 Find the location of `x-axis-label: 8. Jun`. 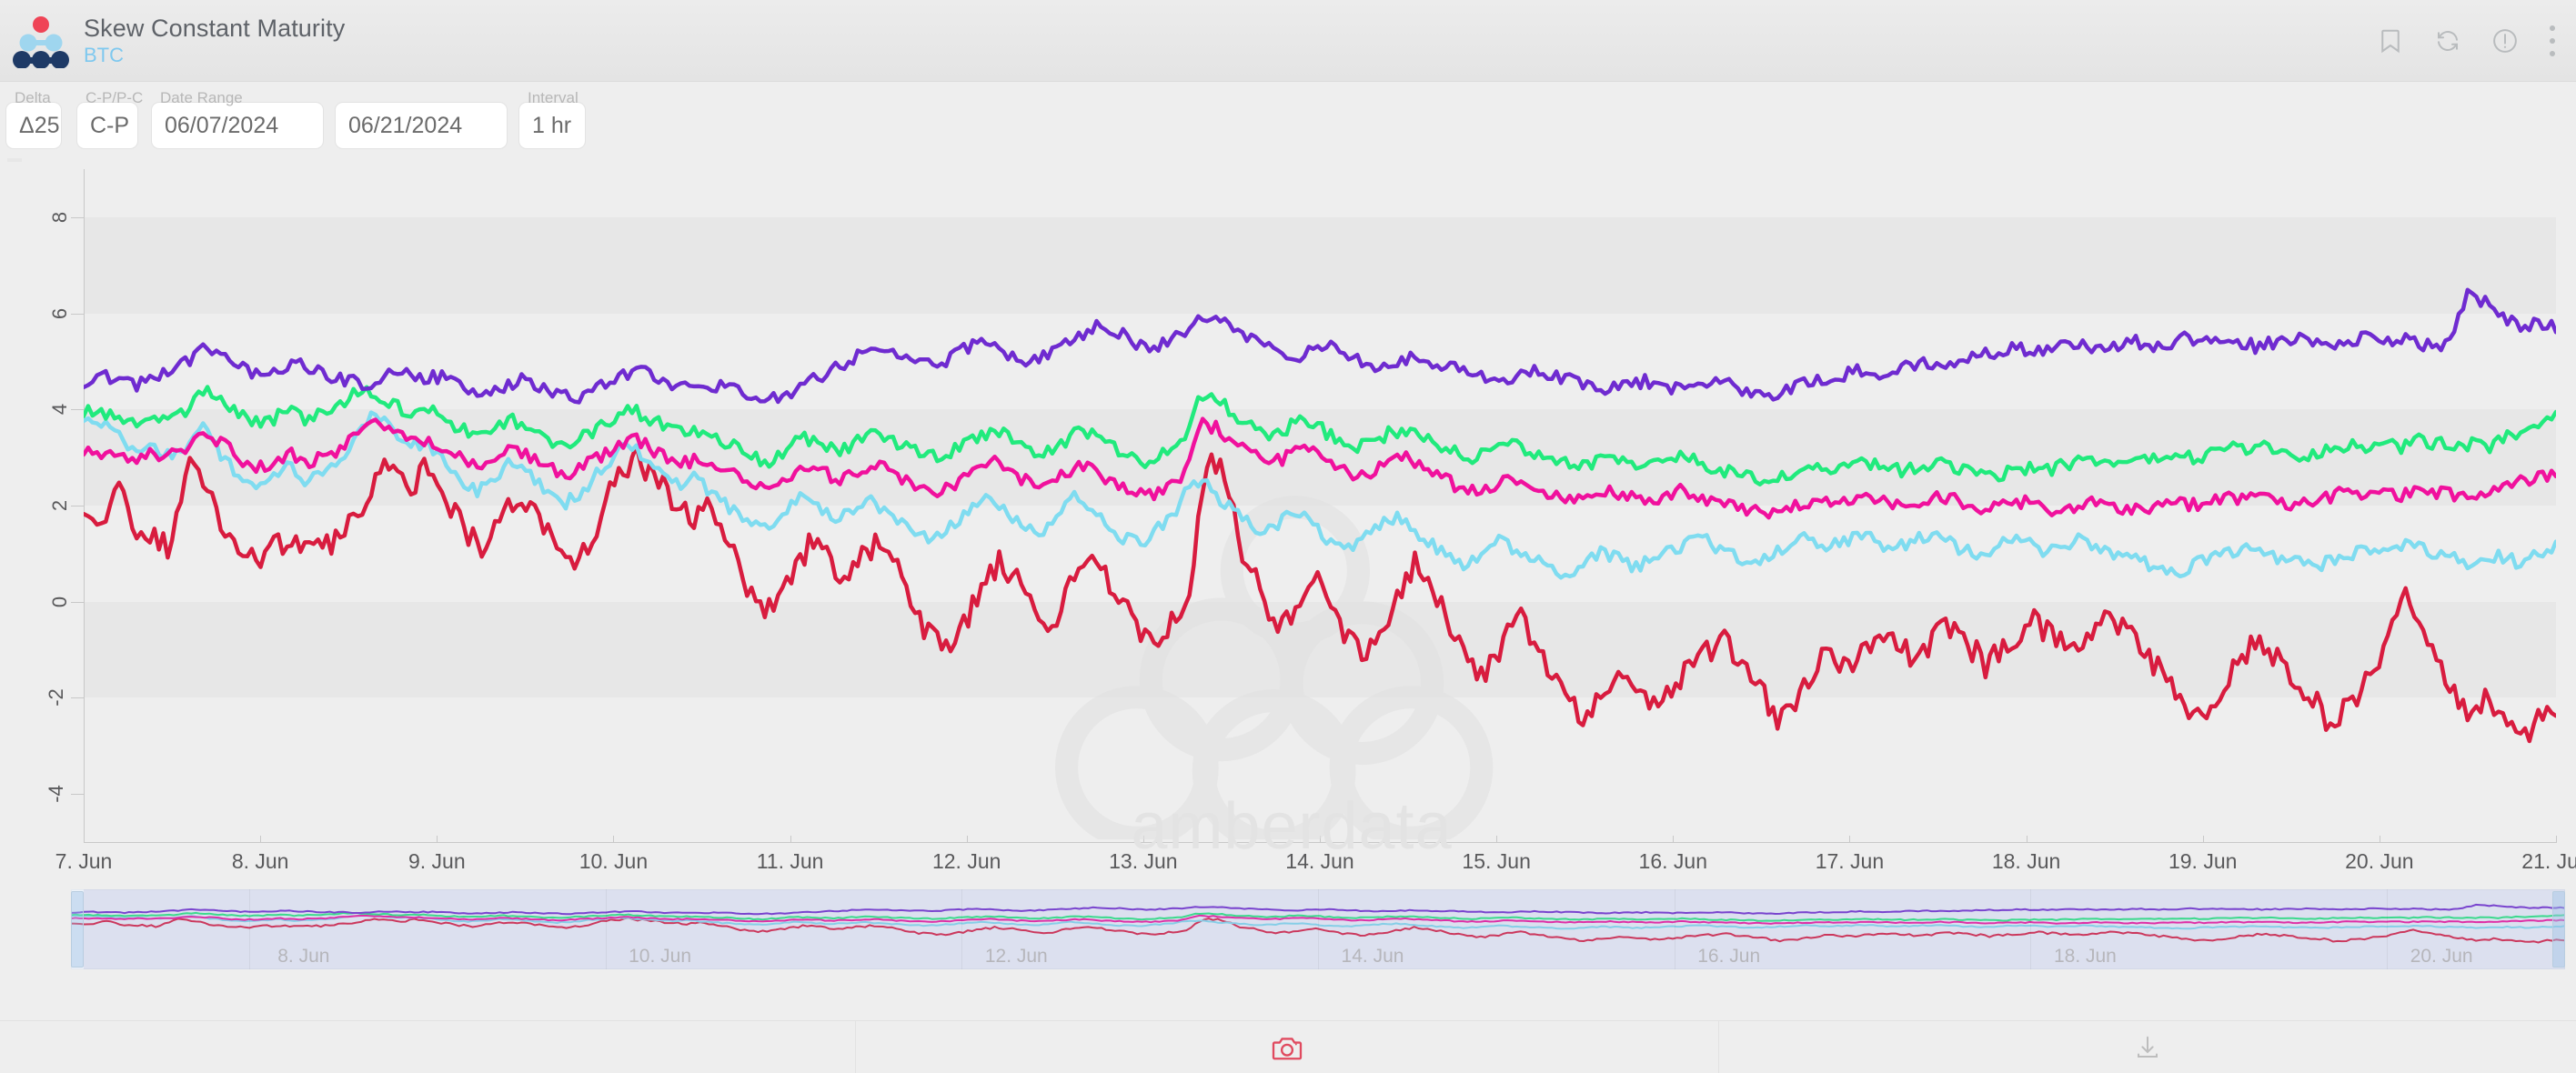

x-axis-label: 8. Jun is located at coordinates (260, 861).